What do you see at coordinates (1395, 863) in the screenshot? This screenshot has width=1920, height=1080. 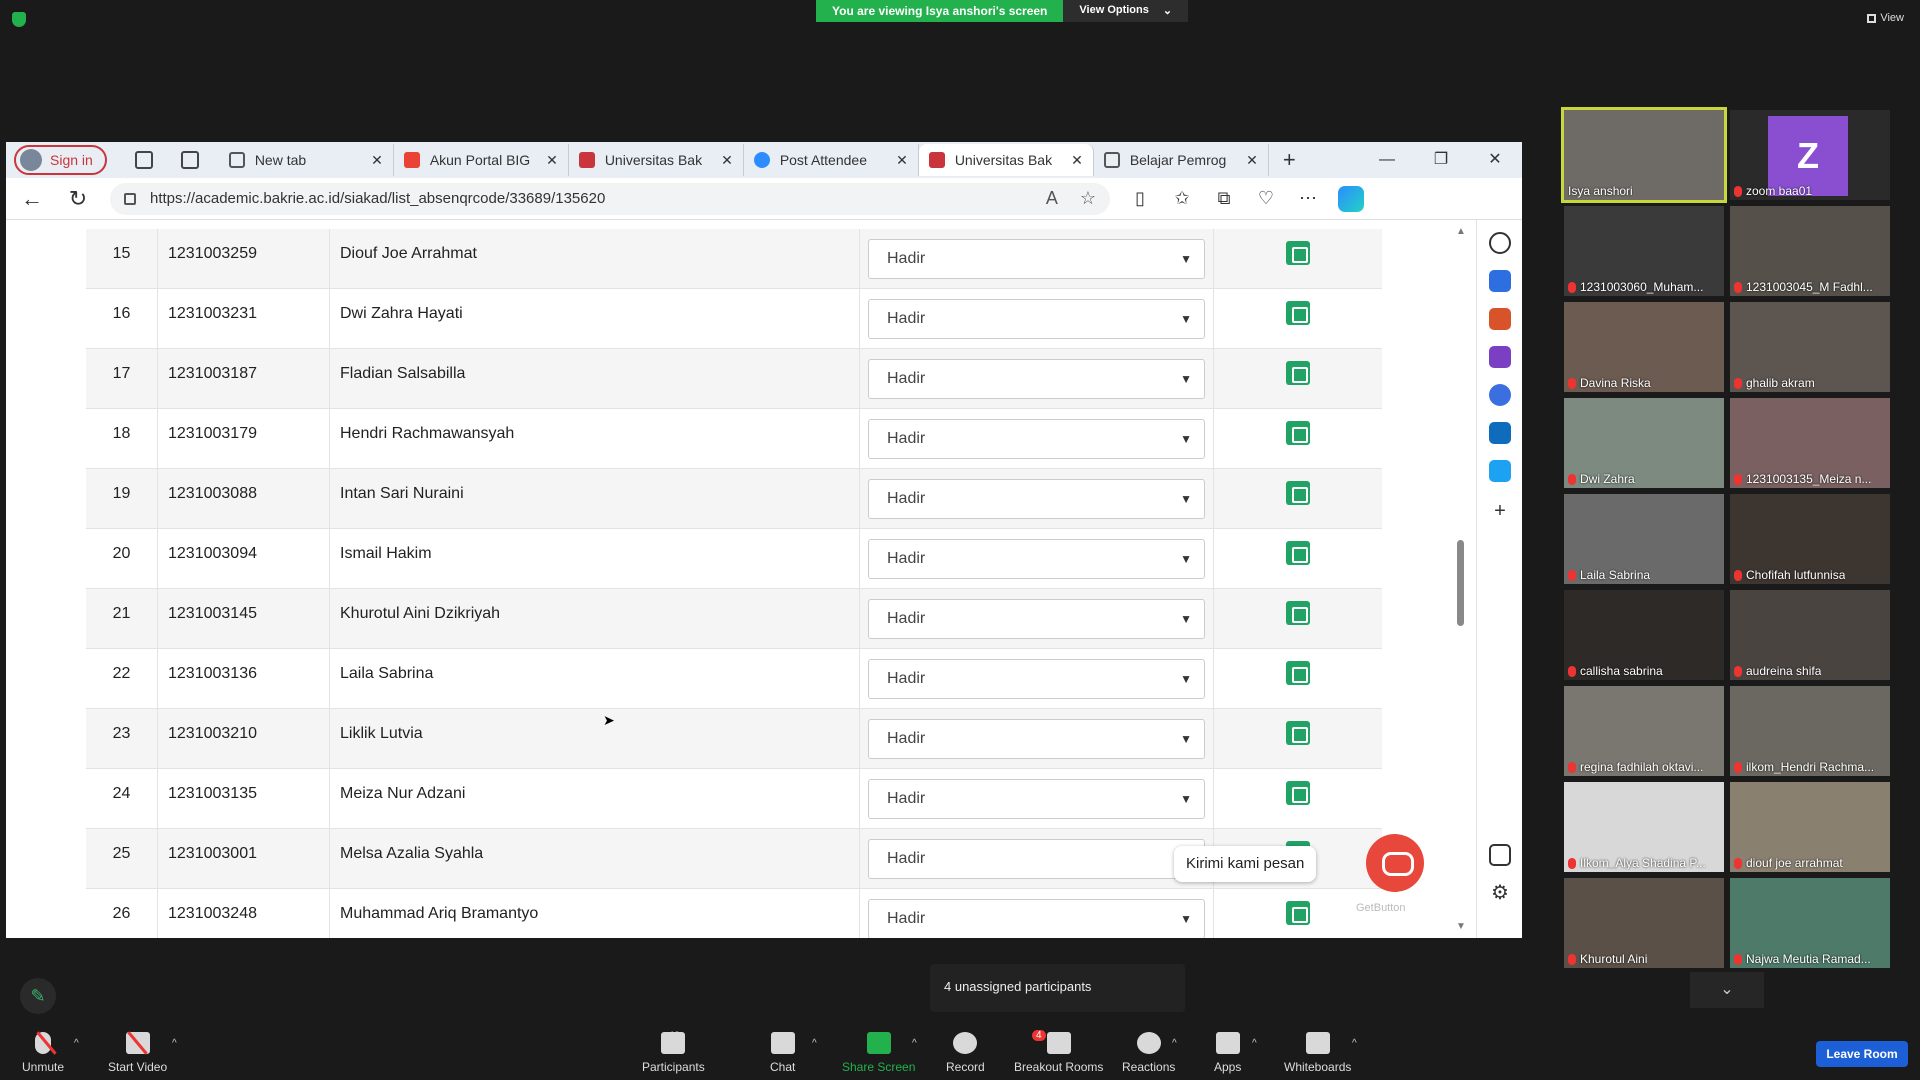 I see `chat-bubble-icon` at bounding box center [1395, 863].